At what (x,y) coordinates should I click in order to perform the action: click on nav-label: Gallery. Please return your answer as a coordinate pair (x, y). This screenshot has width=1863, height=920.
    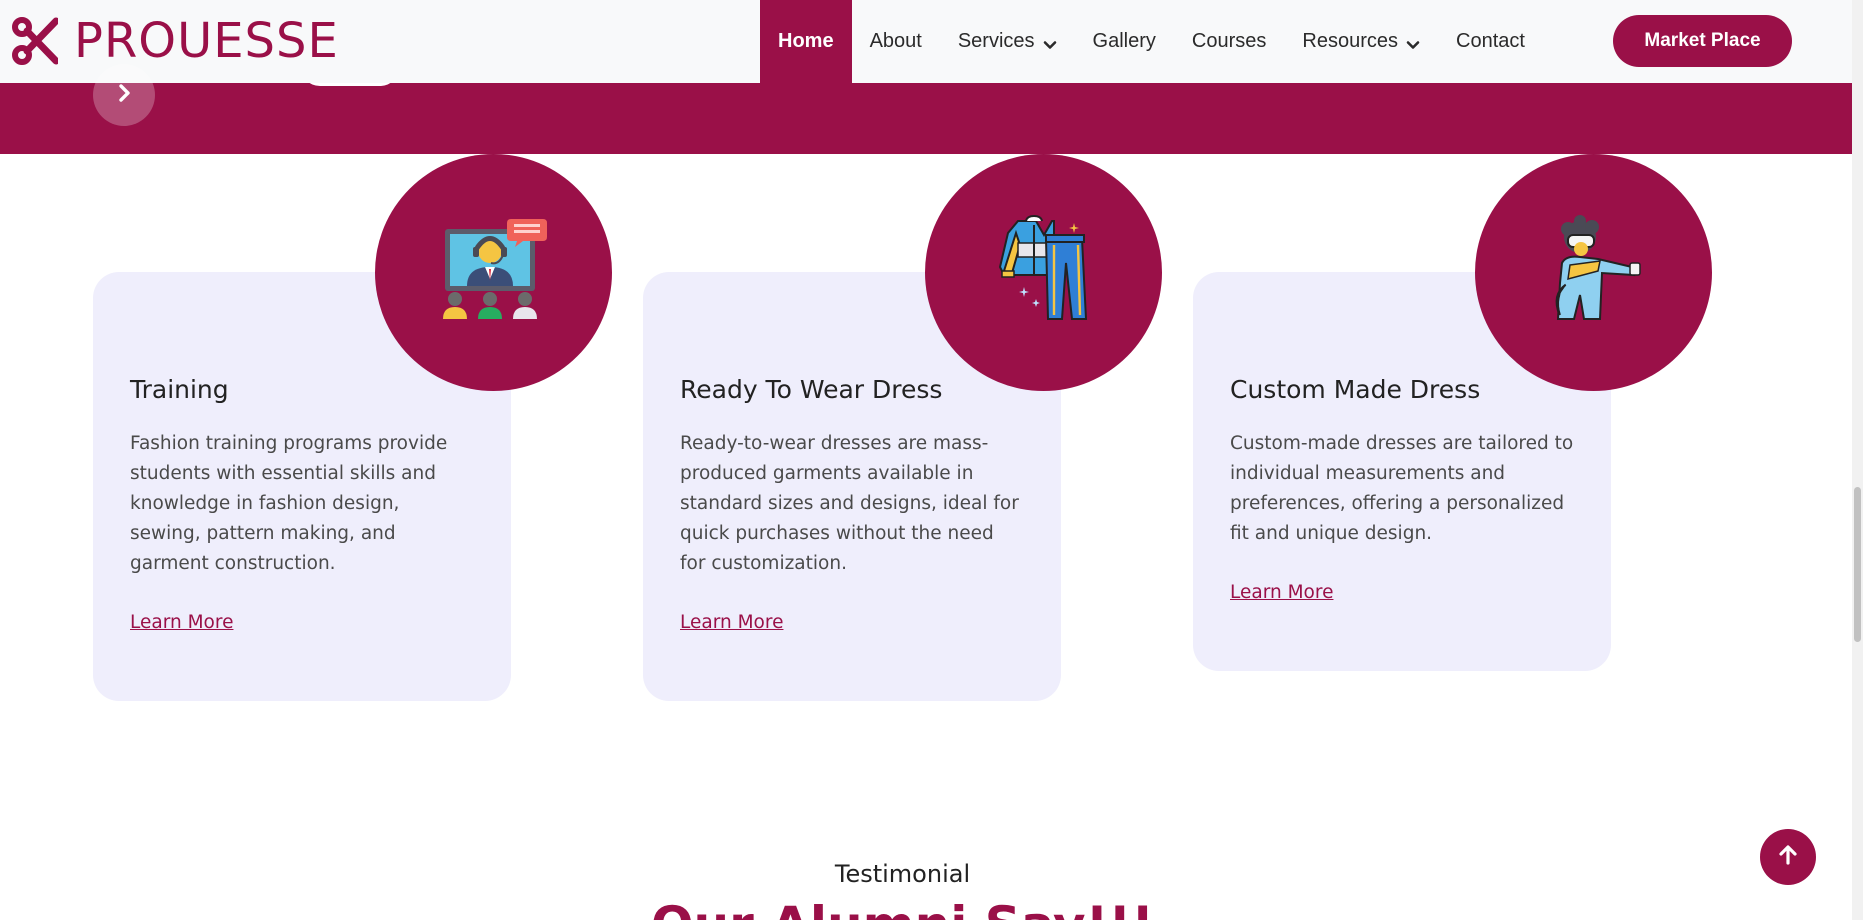
    Looking at the image, I should click on (1124, 41).